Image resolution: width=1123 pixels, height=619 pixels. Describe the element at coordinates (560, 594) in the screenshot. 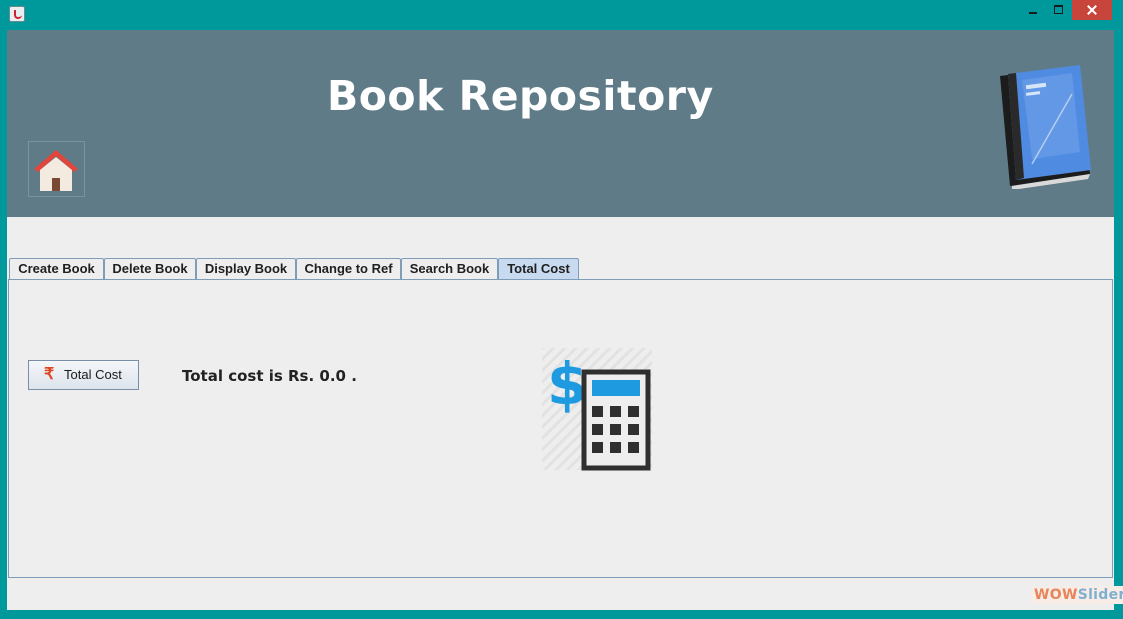

I see `status-bar` at that location.